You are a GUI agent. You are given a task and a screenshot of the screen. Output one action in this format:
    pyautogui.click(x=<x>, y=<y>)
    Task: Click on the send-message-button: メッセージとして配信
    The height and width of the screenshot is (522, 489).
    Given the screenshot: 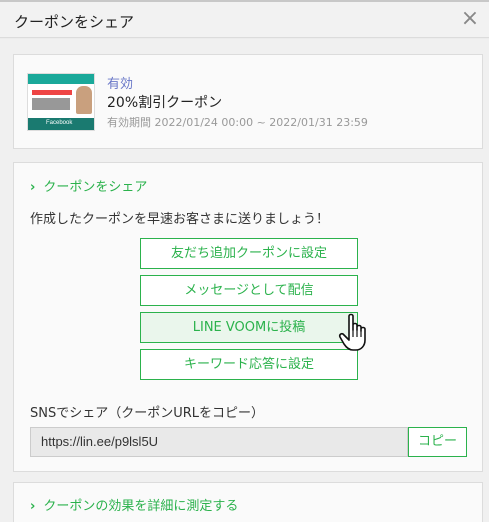 What is the action you would take?
    pyautogui.click(x=249, y=290)
    